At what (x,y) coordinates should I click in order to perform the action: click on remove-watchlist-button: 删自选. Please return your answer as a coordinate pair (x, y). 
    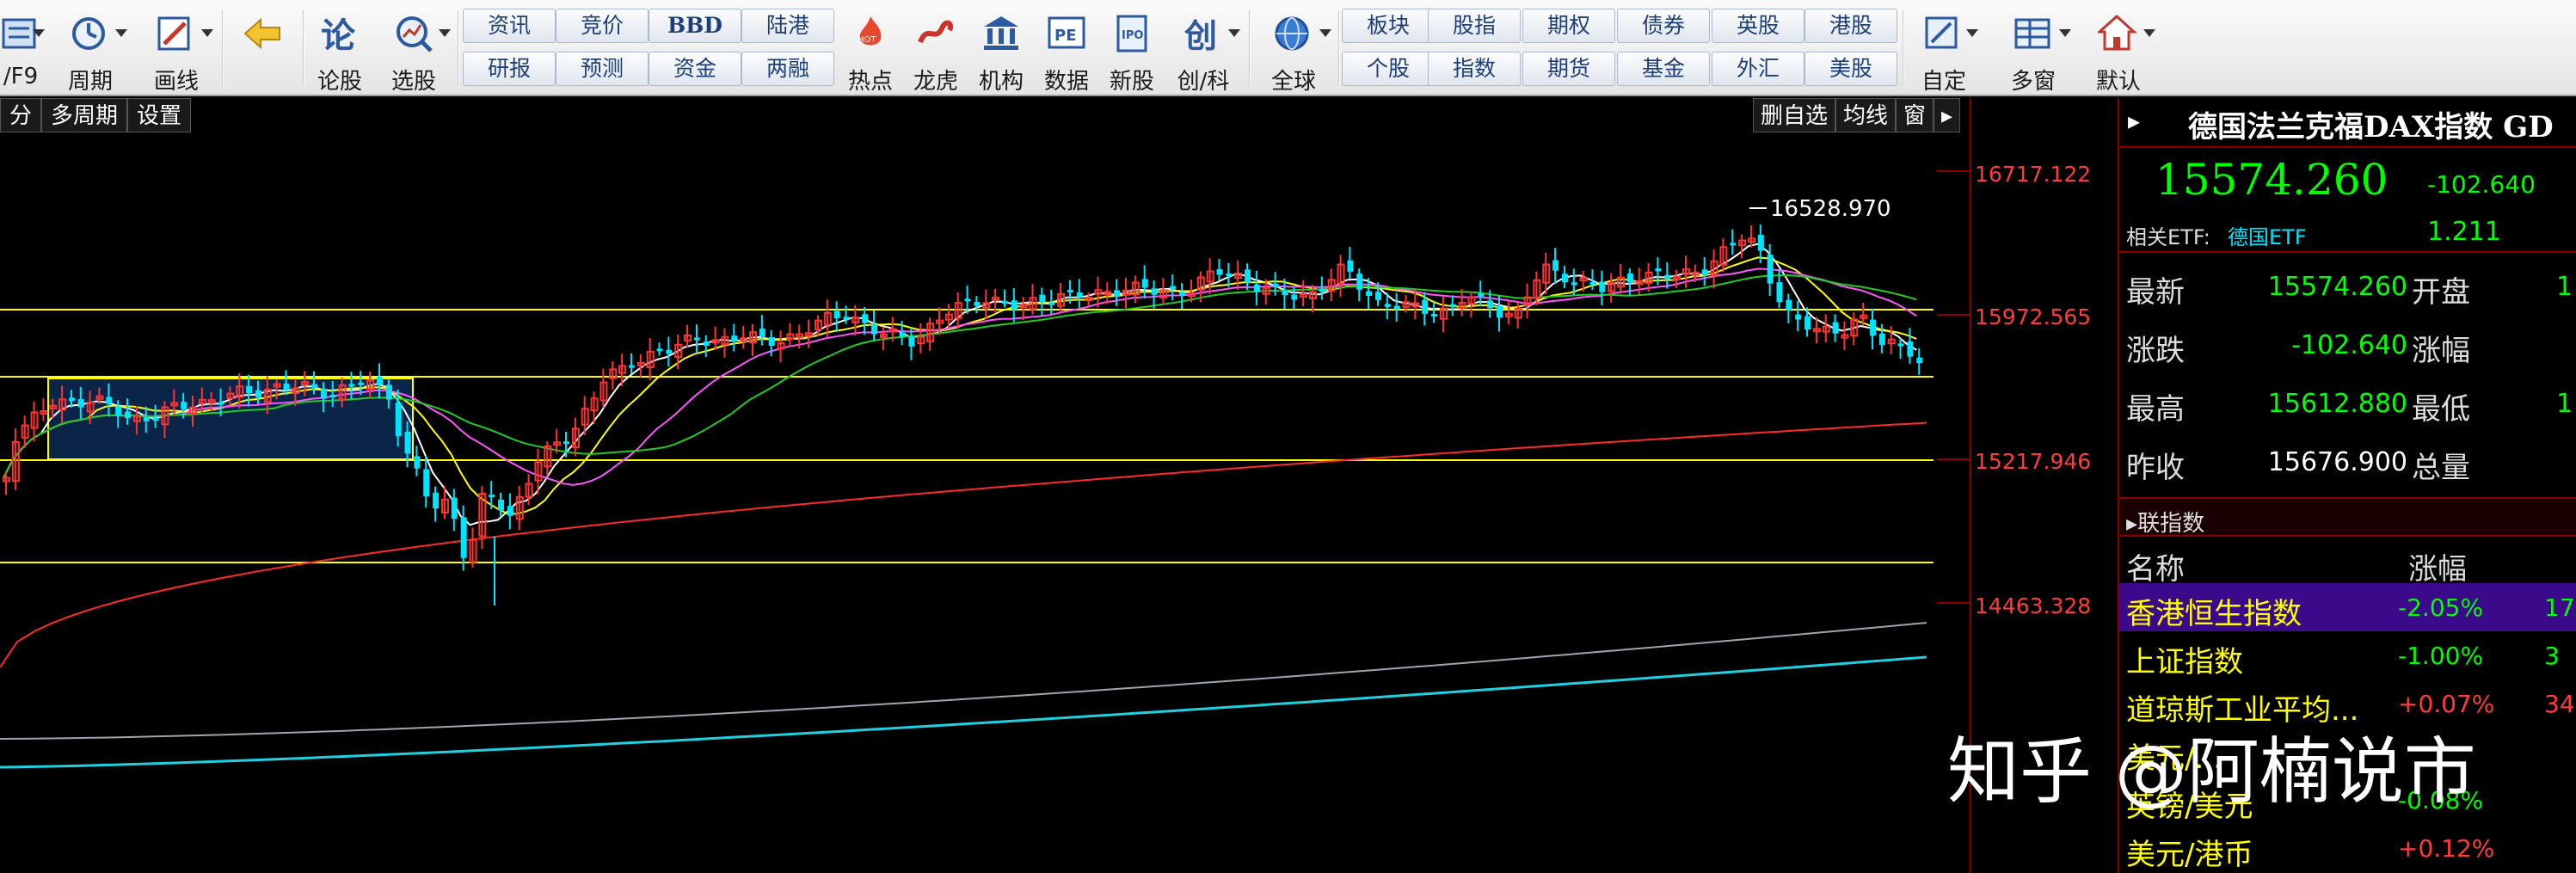
    Looking at the image, I should click on (1794, 115).